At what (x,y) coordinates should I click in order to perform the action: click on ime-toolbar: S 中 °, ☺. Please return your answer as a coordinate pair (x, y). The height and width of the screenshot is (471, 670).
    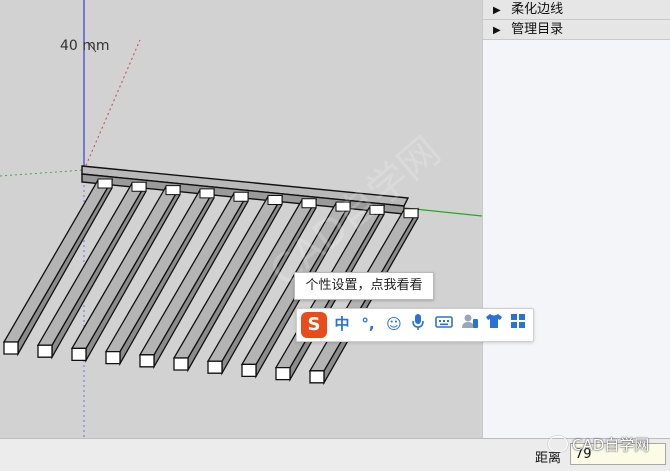
    Looking at the image, I should click on (415, 325).